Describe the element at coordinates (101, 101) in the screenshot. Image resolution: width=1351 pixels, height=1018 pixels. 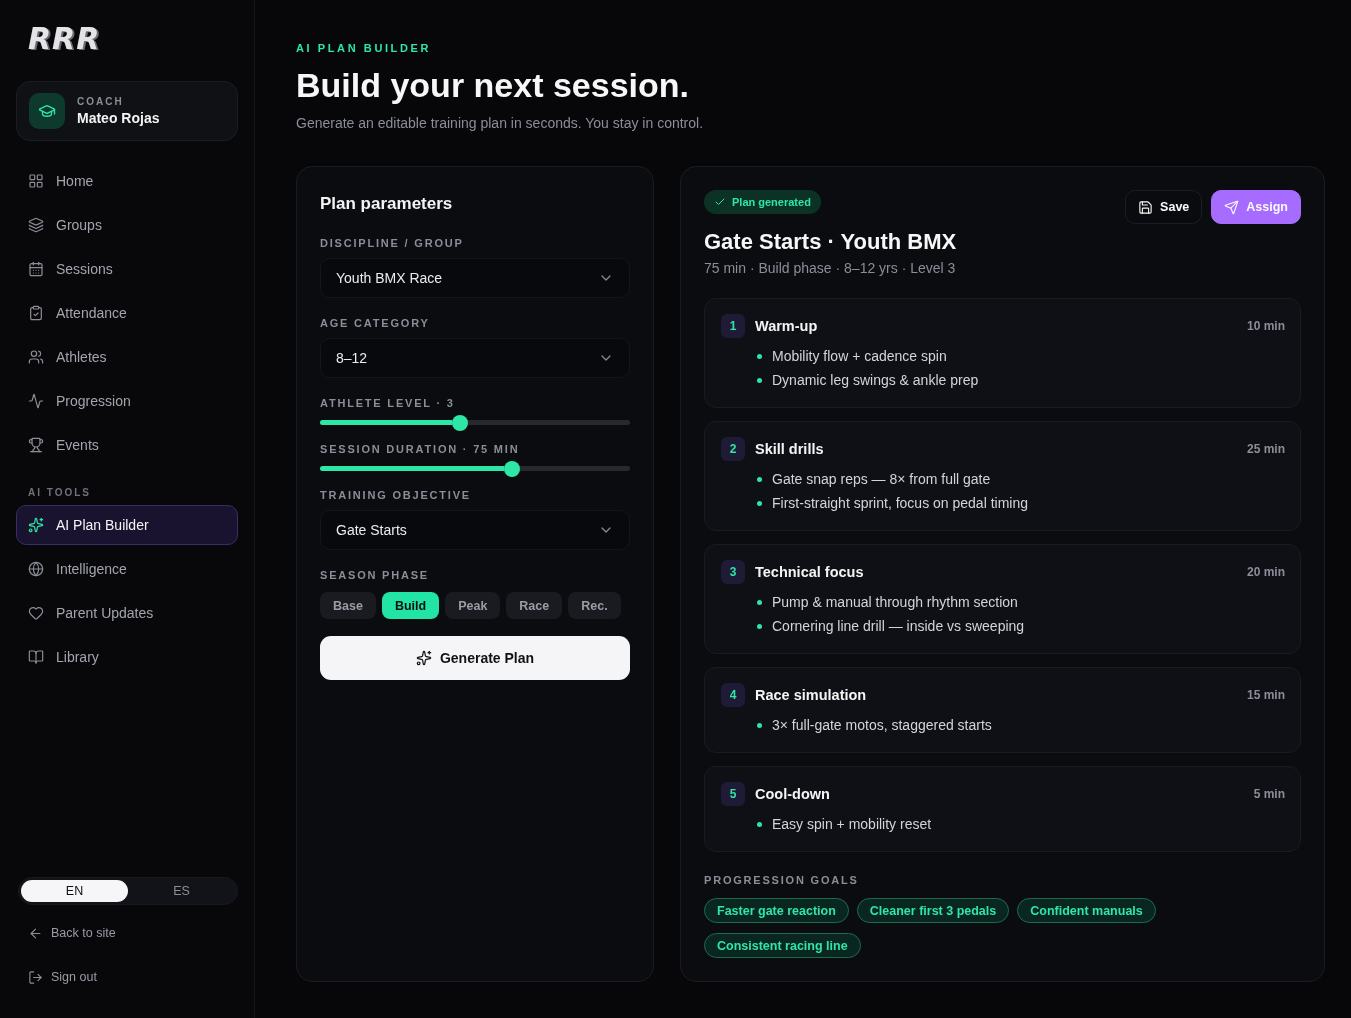
I see `profile-role: COACH` at that location.